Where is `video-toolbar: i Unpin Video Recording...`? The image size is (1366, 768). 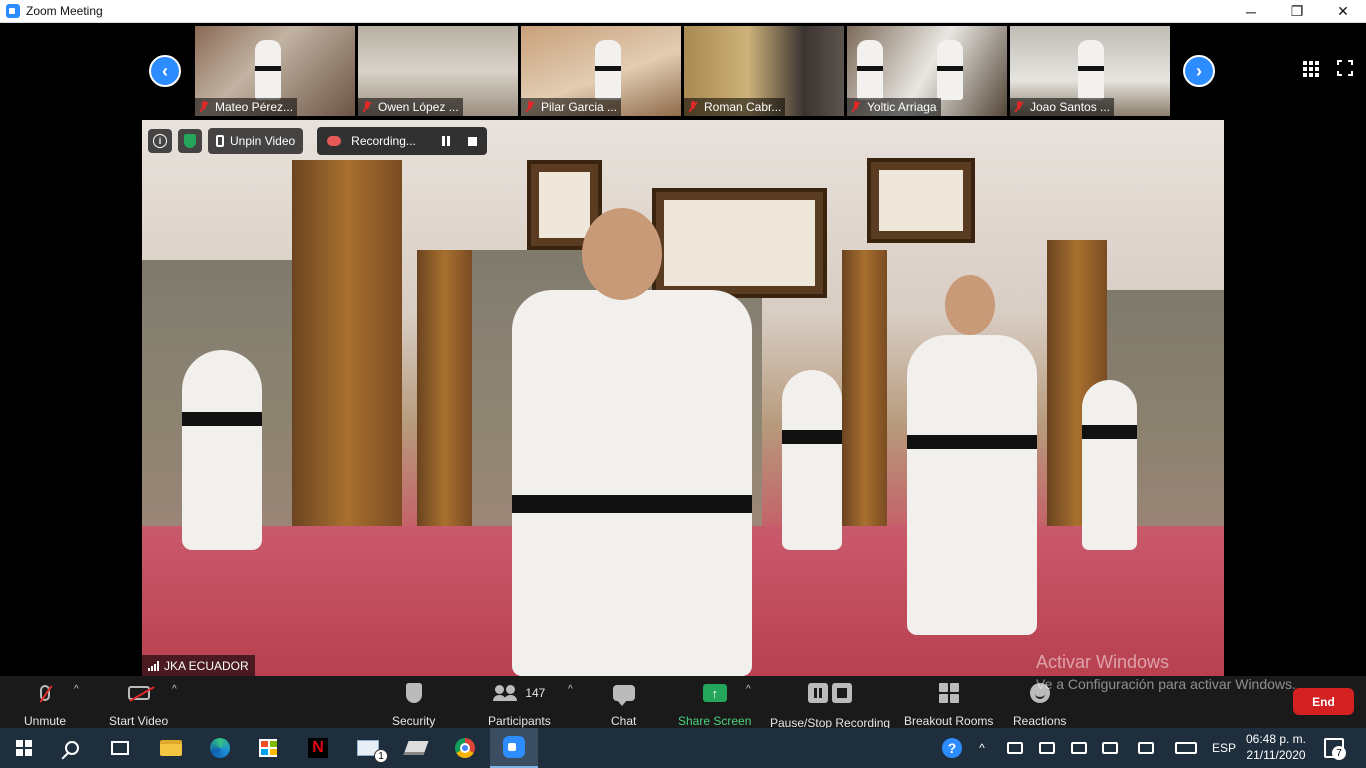
video-toolbar: i Unpin Video Recording... is located at coordinates (317, 141).